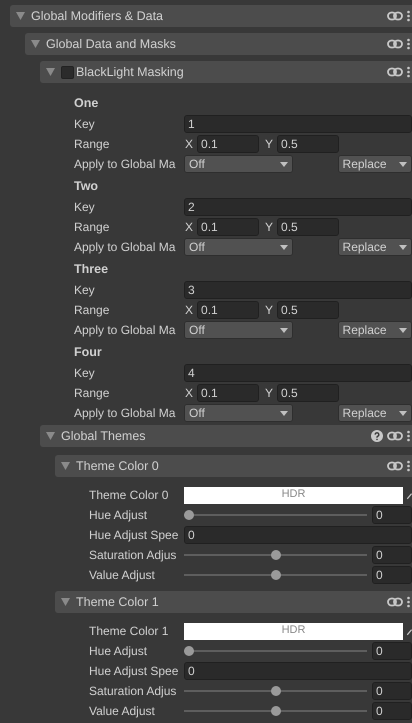 Image resolution: width=412 pixels, height=723 pixels. I want to click on group-title: Four, so click(88, 352).